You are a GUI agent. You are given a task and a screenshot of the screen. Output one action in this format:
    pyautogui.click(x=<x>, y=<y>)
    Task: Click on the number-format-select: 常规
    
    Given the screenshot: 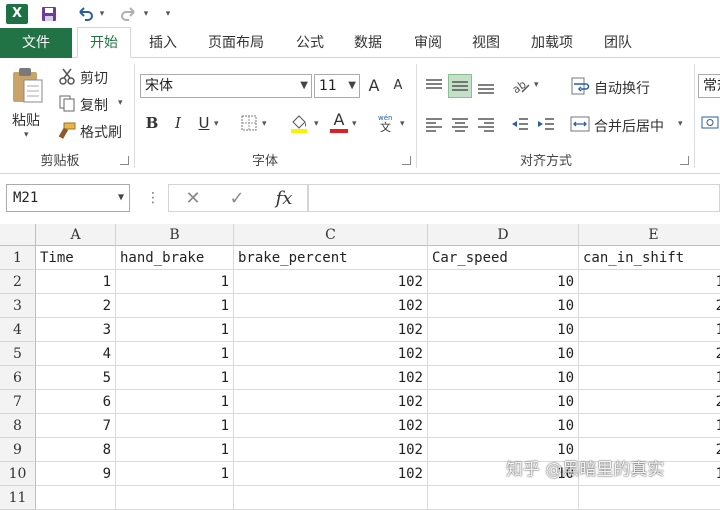 What is the action you would take?
    pyautogui.click(x=709, y=86)
    